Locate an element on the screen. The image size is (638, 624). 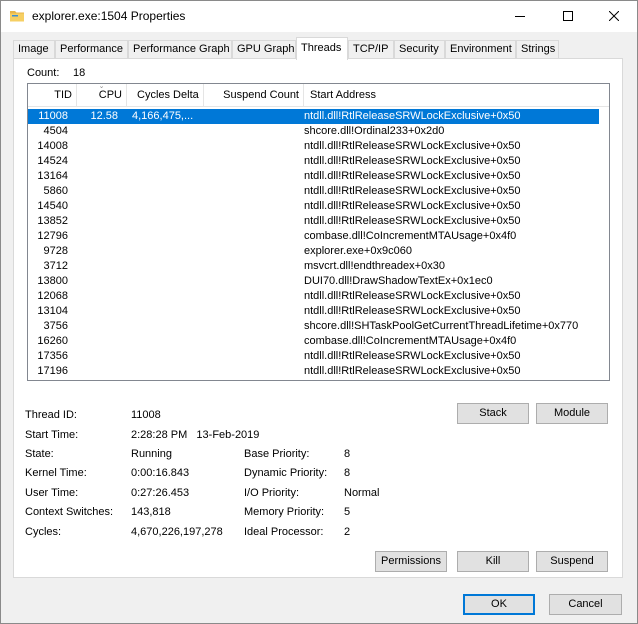
tab-security: Security is located at coordinates (419, 49).